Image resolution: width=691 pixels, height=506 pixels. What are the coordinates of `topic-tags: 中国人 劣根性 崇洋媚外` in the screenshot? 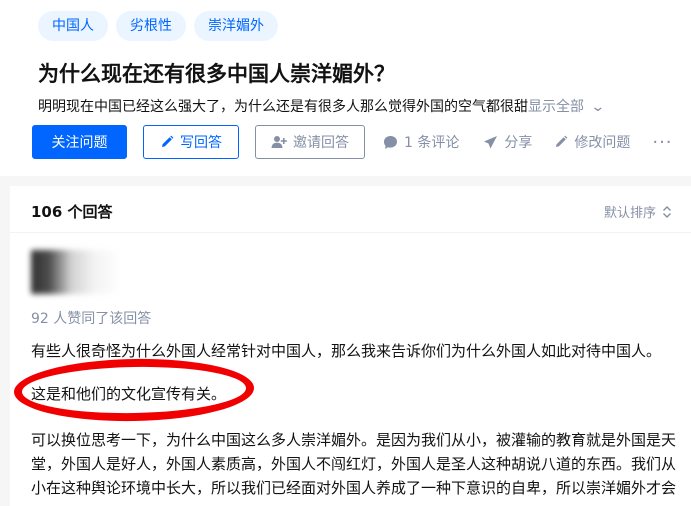 It's located at (158, 26).